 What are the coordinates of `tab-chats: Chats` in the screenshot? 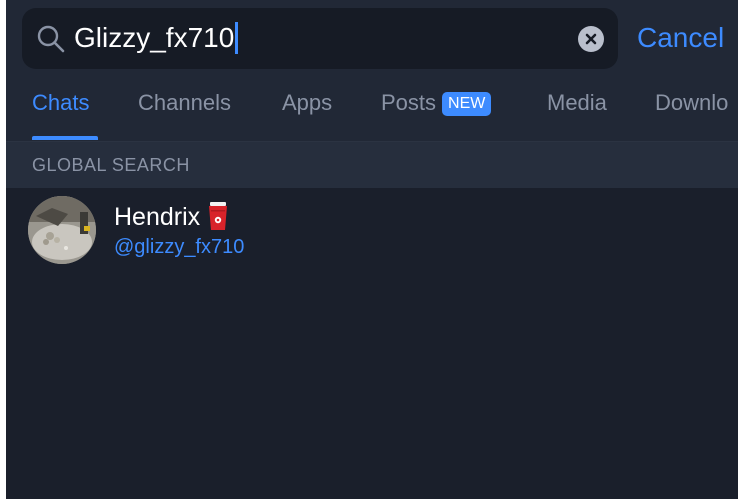 It's located at (60, 103).